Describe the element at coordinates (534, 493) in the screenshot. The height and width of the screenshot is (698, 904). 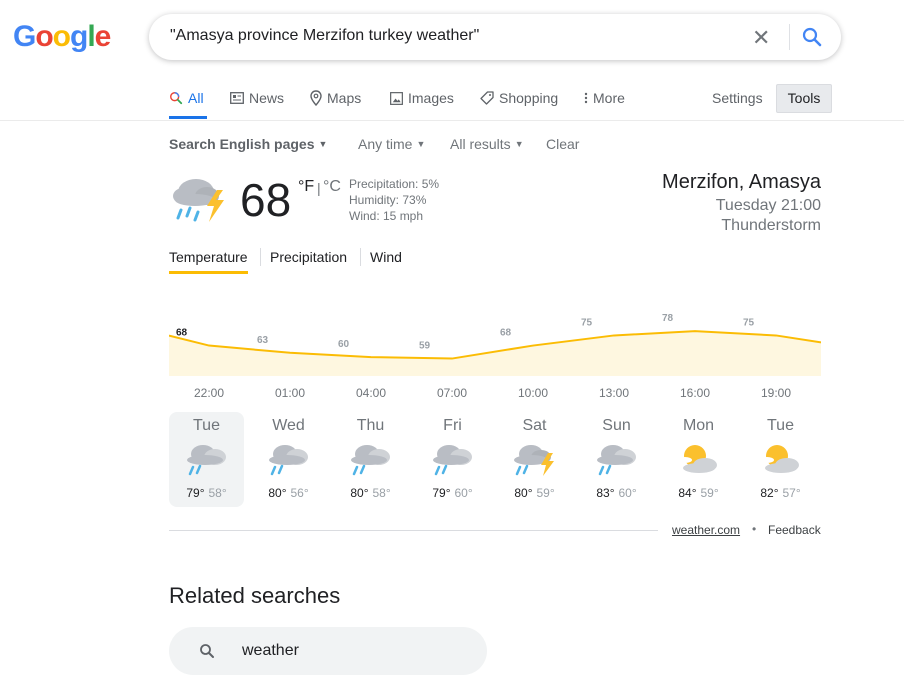
I see `forecast-temps: 80° 59°` at that location.